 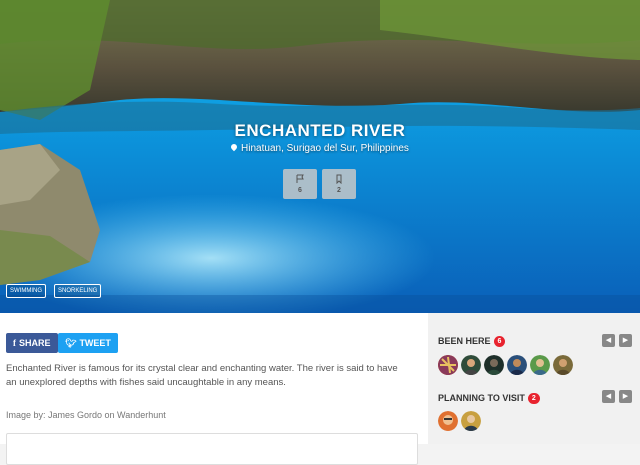 I want to click on twitter-icon: 🐦︎, so click(x=71, y=343).